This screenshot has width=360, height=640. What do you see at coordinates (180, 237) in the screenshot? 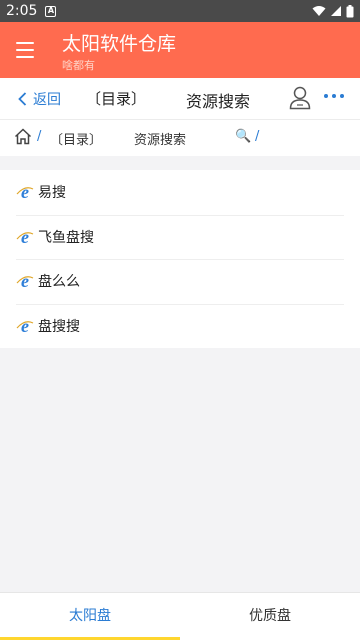
I see `list-item: e 飞鱼盘搜` at bounding box center [180, 237].